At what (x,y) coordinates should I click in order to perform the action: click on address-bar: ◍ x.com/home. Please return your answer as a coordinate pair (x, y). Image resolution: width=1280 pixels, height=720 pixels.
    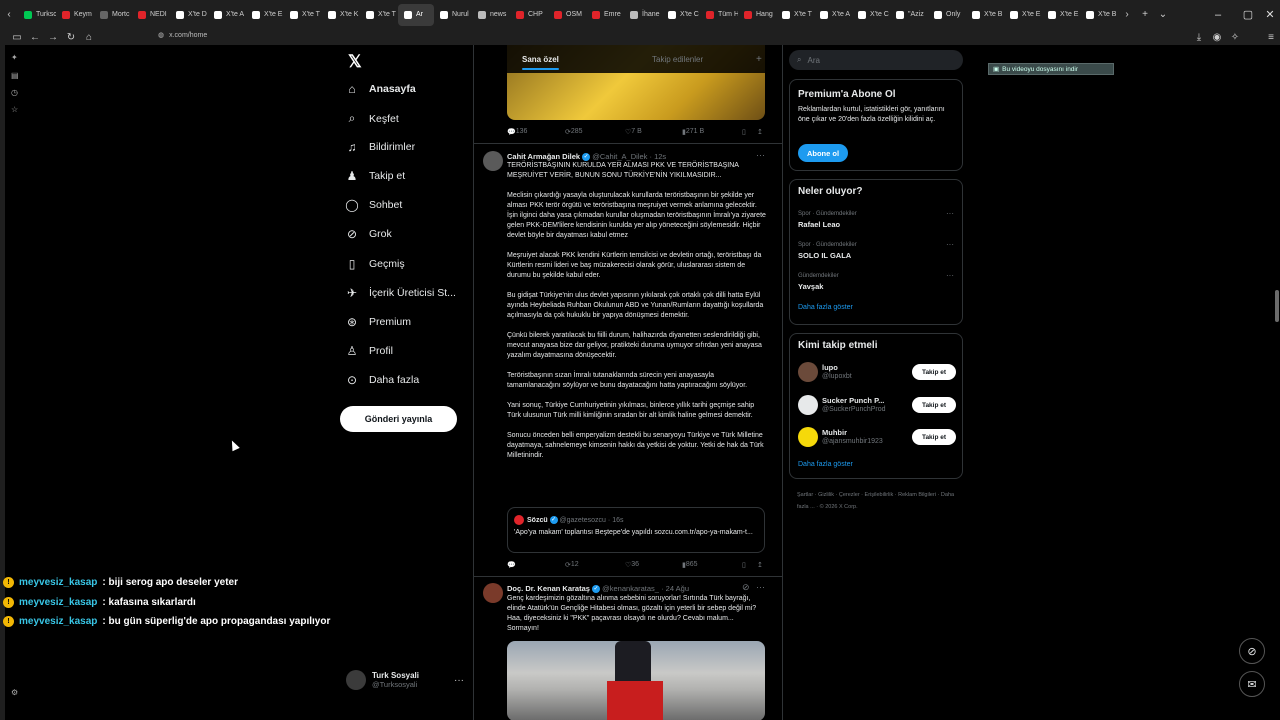
    Looking at the image, I should click on (182, 35).